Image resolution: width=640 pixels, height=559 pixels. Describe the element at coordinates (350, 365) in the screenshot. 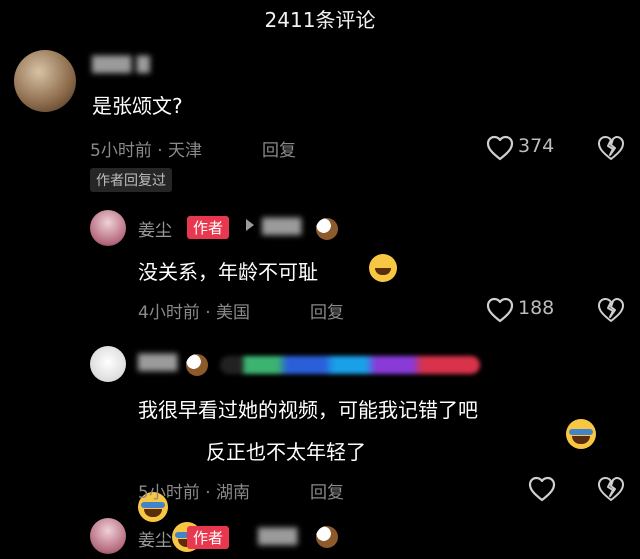

I see `blurred-username-decoration` at that location.